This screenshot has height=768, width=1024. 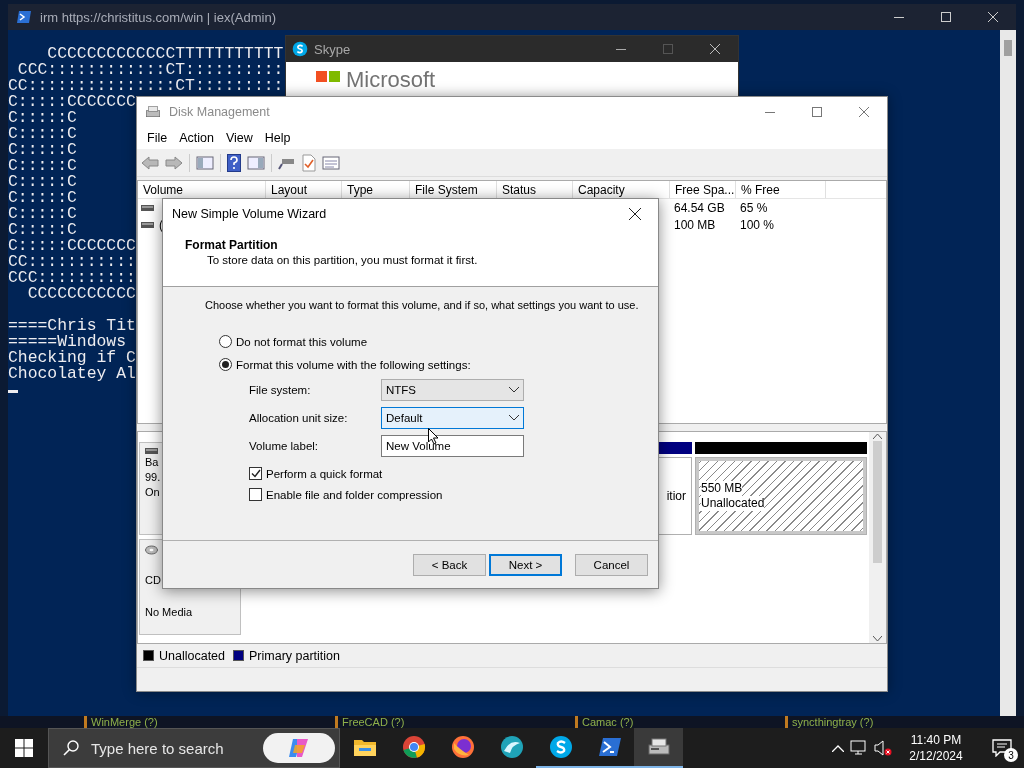 I want to click on page-heading: Format Partition, so click(x=232, y=245).